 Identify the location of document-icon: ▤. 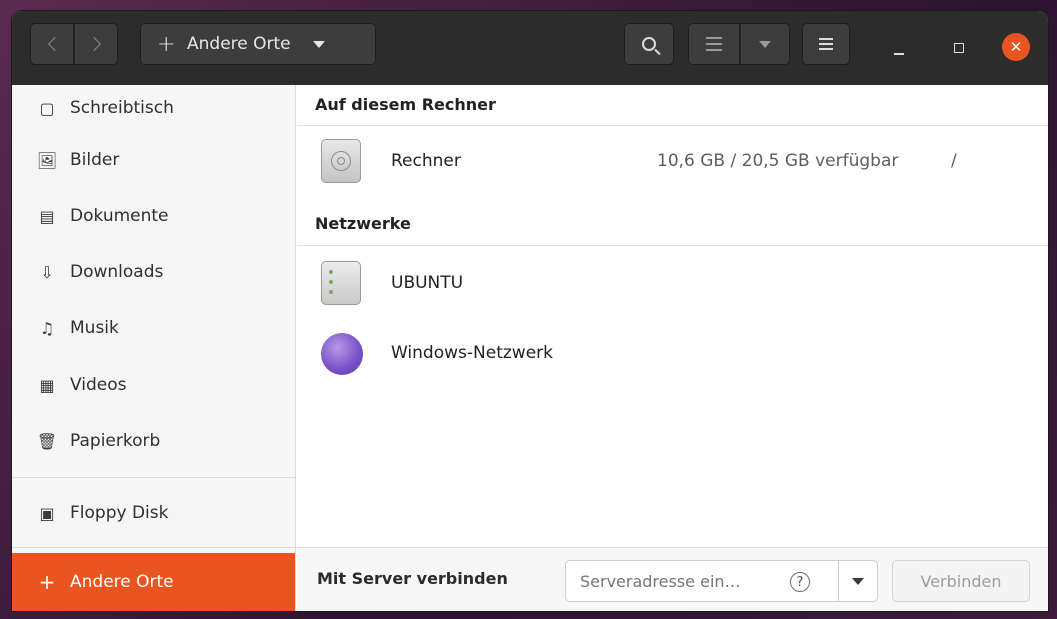
(47, 216).